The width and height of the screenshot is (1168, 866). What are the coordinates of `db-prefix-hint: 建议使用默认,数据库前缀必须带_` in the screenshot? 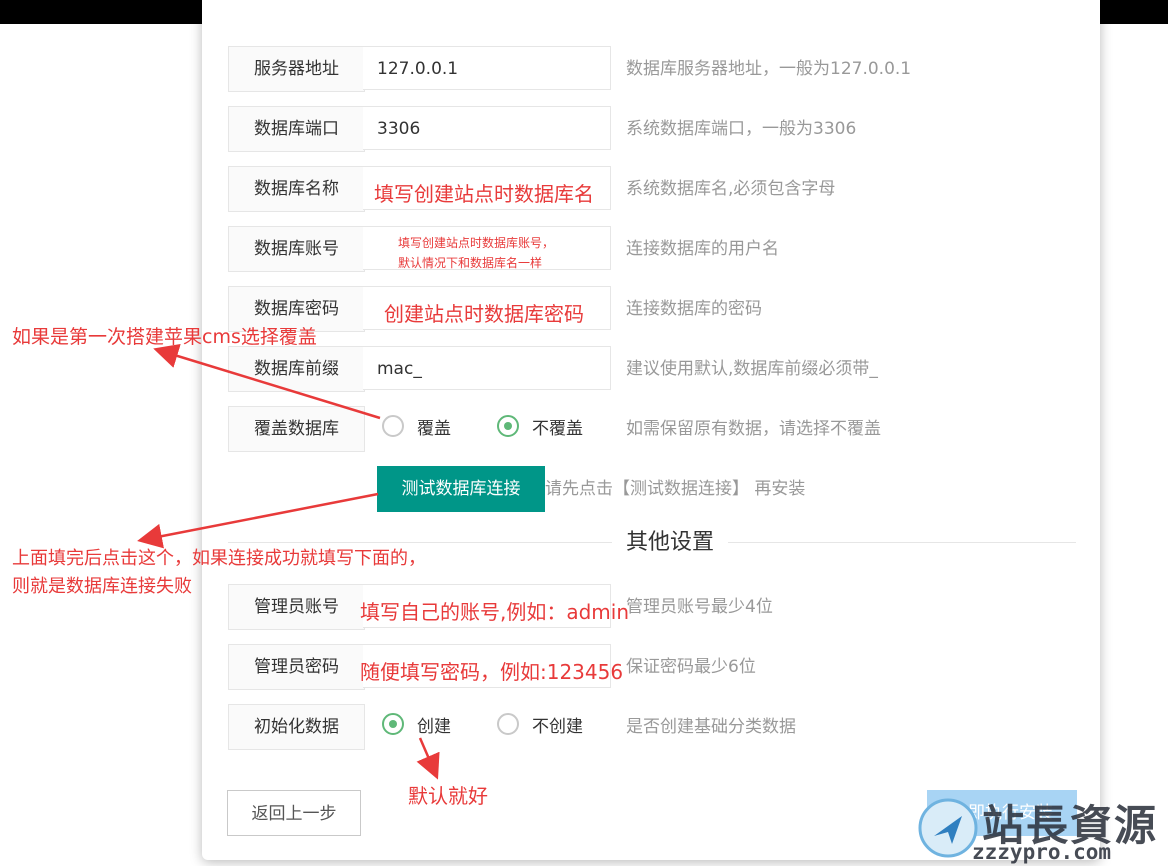 It's located at (752, 369).